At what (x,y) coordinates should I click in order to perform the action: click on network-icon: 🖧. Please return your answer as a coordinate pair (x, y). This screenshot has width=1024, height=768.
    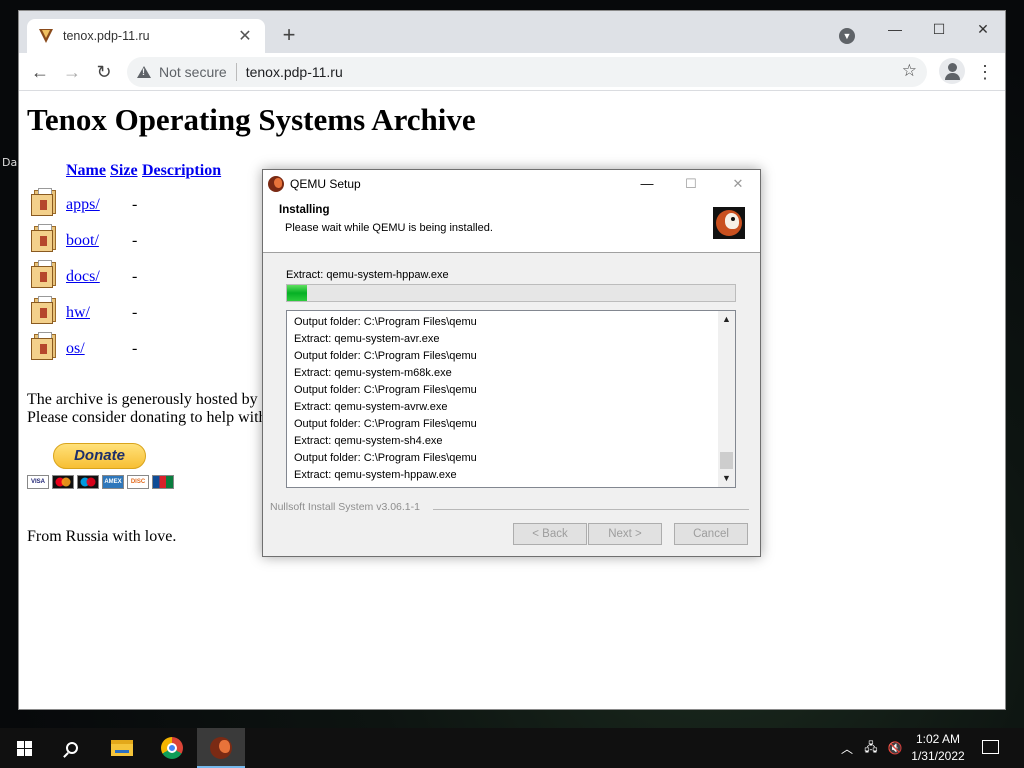
    Looking at the image, I should click on (871, 748).